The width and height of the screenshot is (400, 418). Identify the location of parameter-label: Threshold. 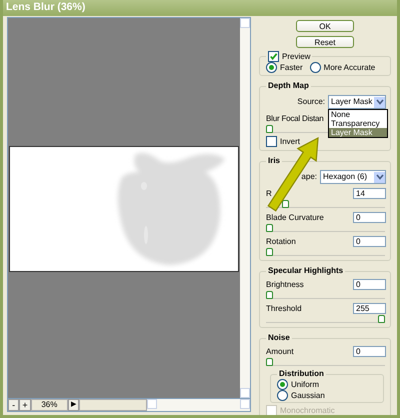
(284, 309).